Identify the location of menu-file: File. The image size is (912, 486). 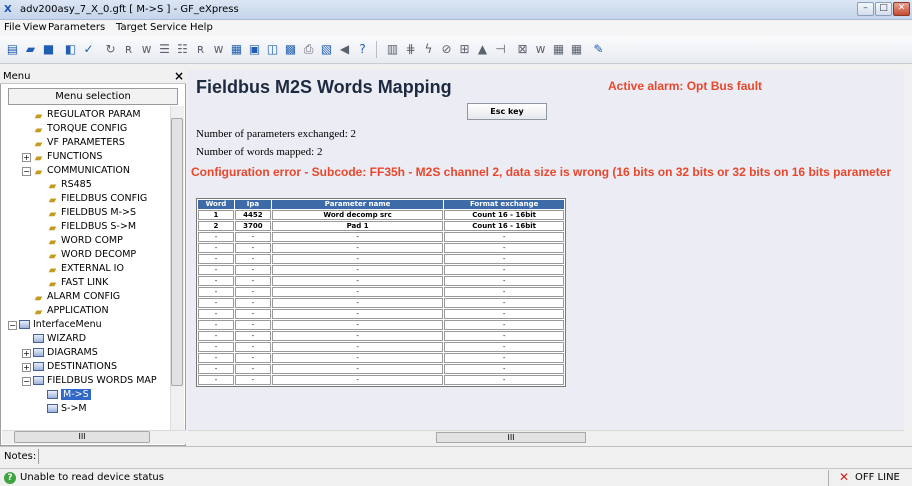
(12, 28).